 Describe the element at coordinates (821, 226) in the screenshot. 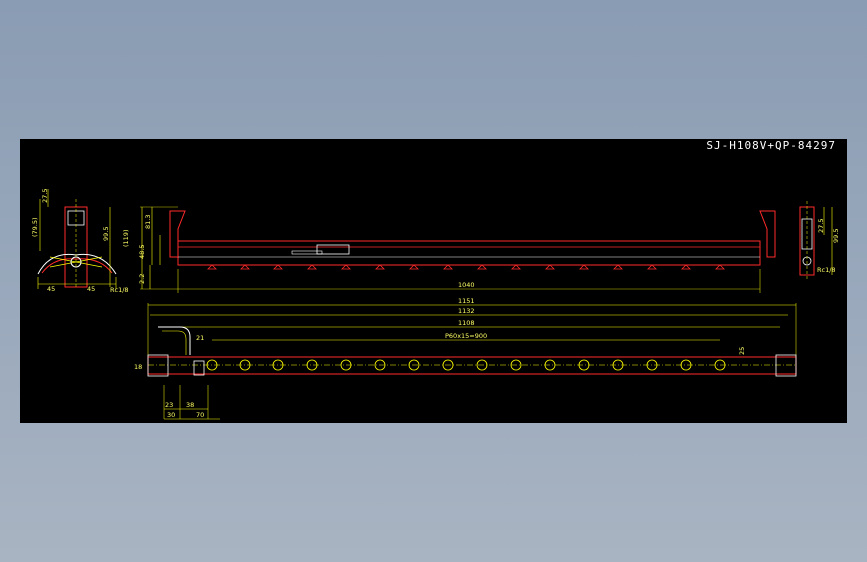

I see `dim-right-top: 27.5` at that location.